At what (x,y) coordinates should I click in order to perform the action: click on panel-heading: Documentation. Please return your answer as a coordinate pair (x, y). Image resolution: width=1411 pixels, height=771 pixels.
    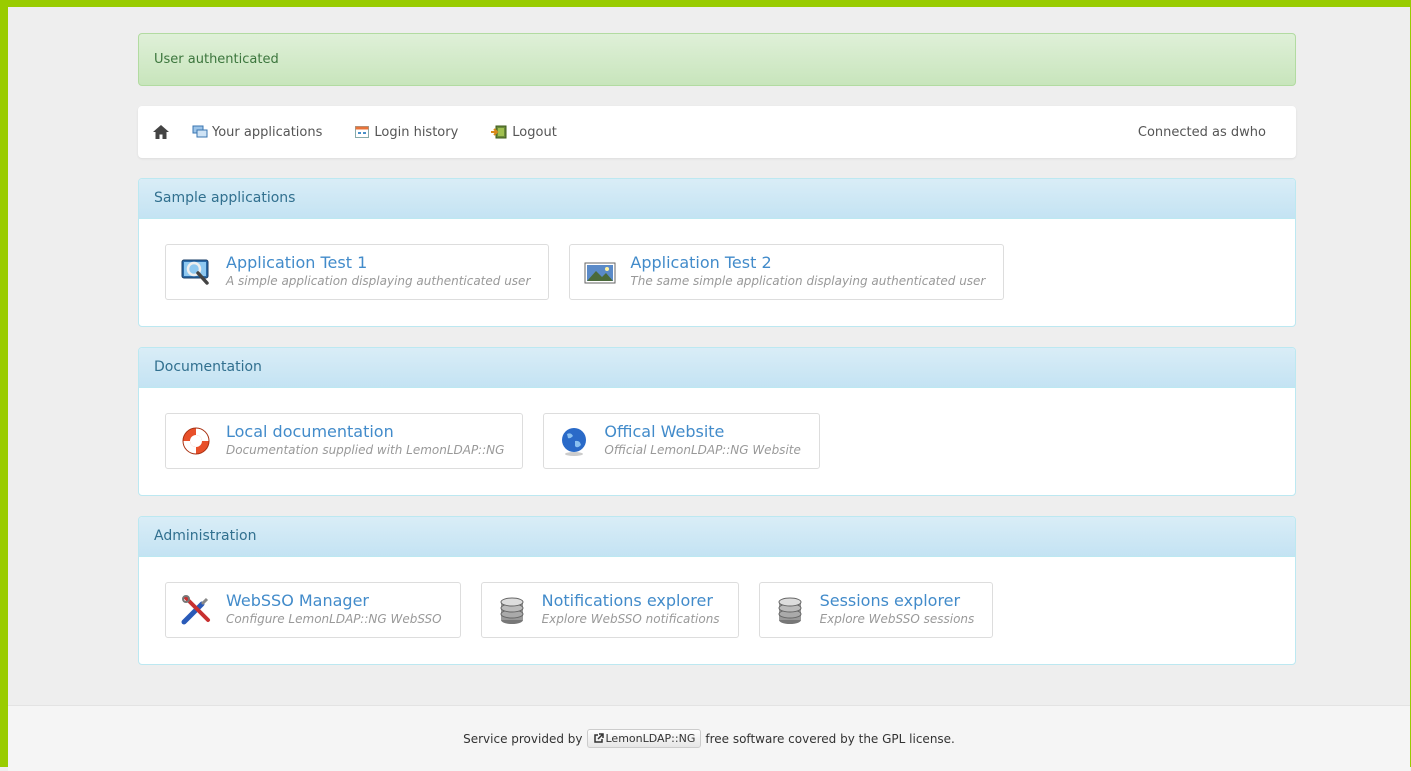
    Looking at the image, I should click on (717, 368).